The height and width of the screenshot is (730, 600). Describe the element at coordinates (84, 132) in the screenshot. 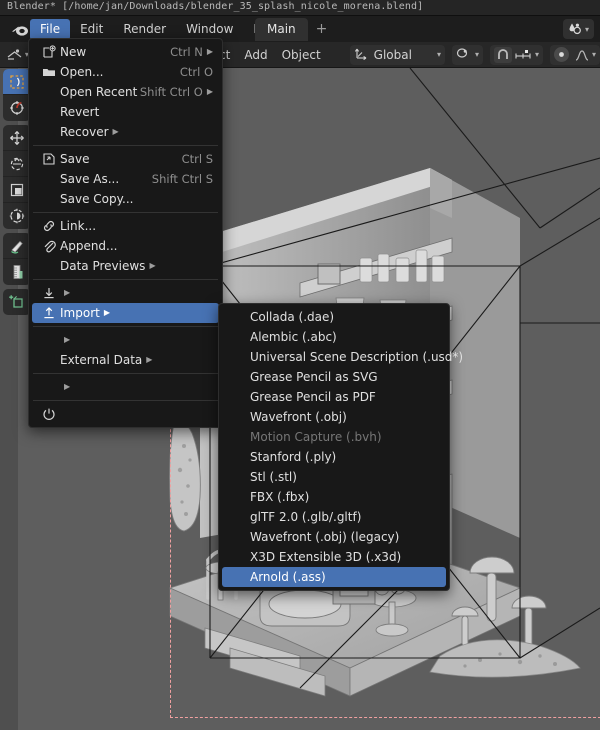

I see `file-menu-label-recover: Recover` at that location.